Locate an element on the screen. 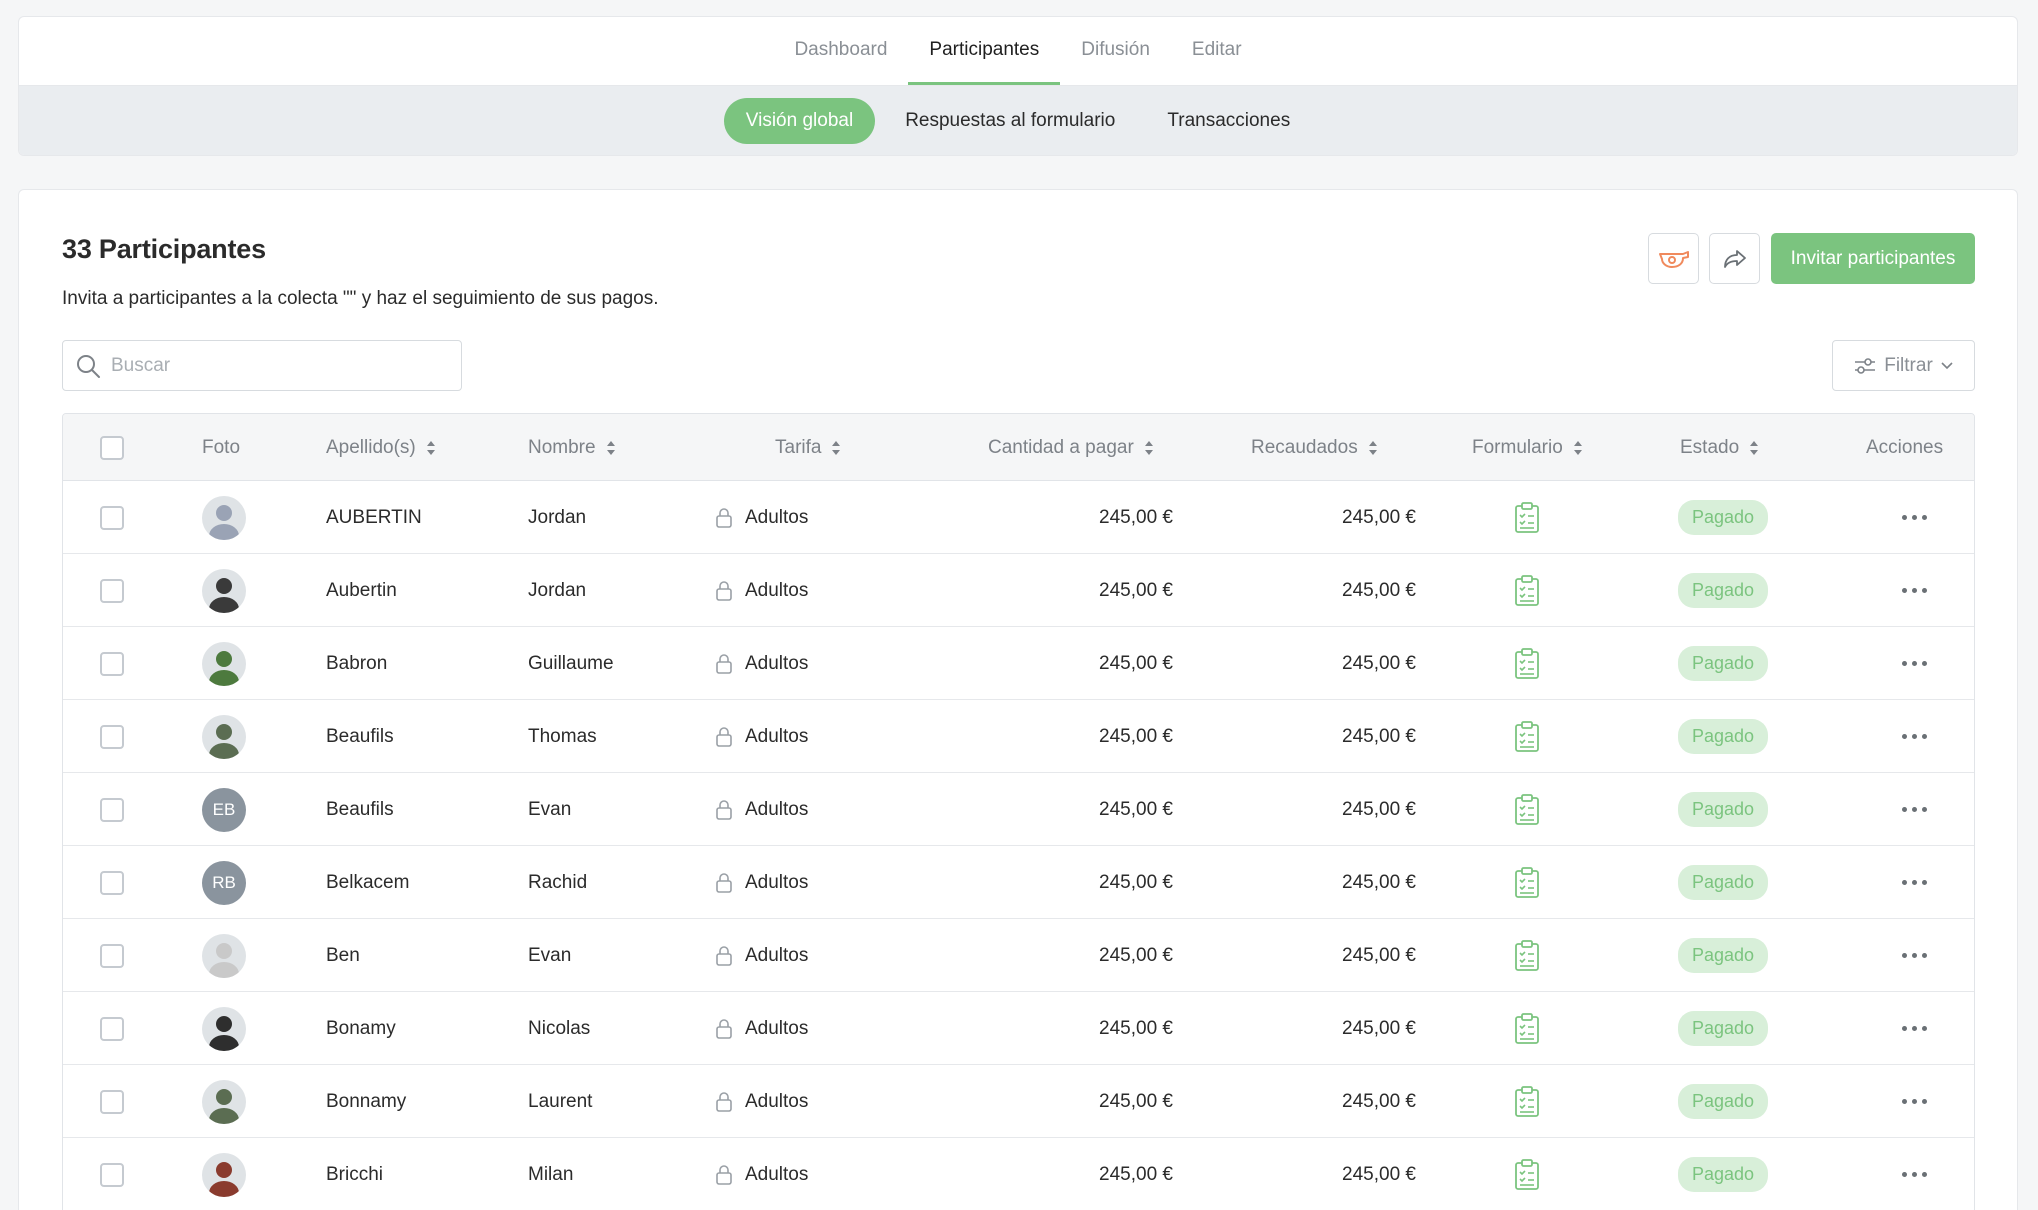 This screenshot has width=2038, height=1210. column-header-nombre: Nombre is located at coordinates (572, 447).